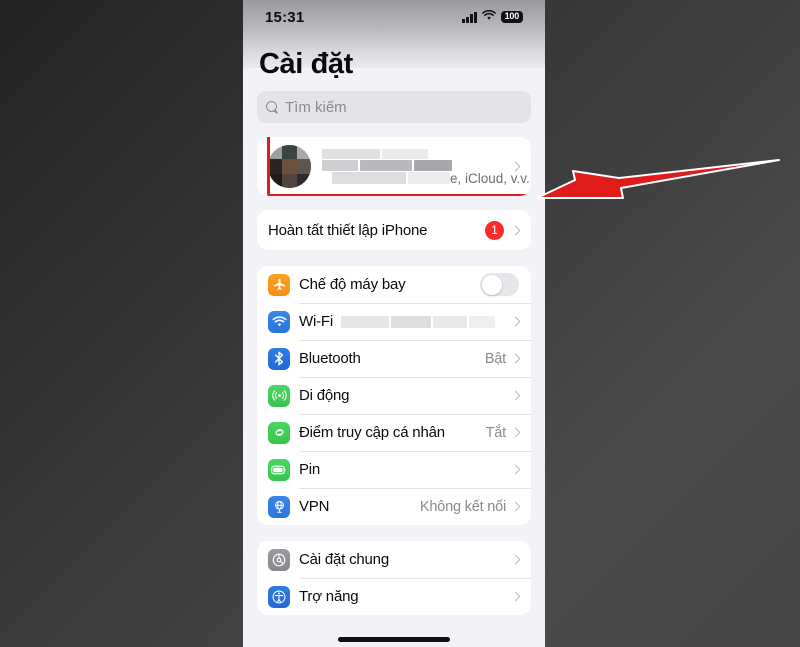 This screenshot has width=800, height=647. What do you see at coordinates (394, 17) in the screenshot?
I see `status-bar: 15:31 100` at bounding box center [394, 17].